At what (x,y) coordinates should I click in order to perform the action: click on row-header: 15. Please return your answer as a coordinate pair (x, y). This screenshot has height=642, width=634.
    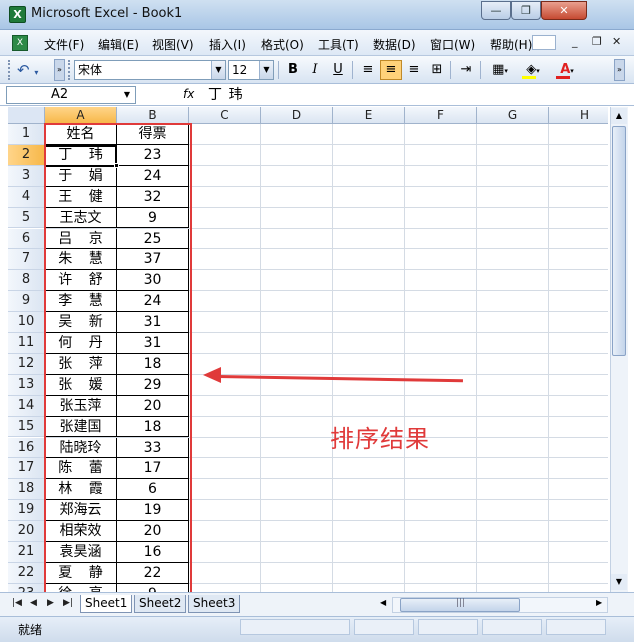
    Looking at the image, I should click on (26, 427).